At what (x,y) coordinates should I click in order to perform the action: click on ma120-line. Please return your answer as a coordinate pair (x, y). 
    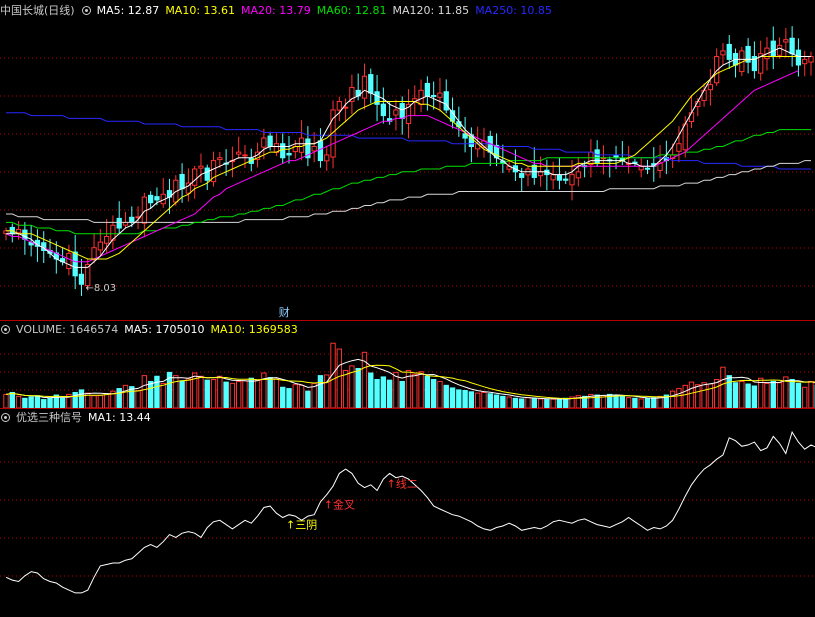
    Looking at the image, I should click on (408, 191).